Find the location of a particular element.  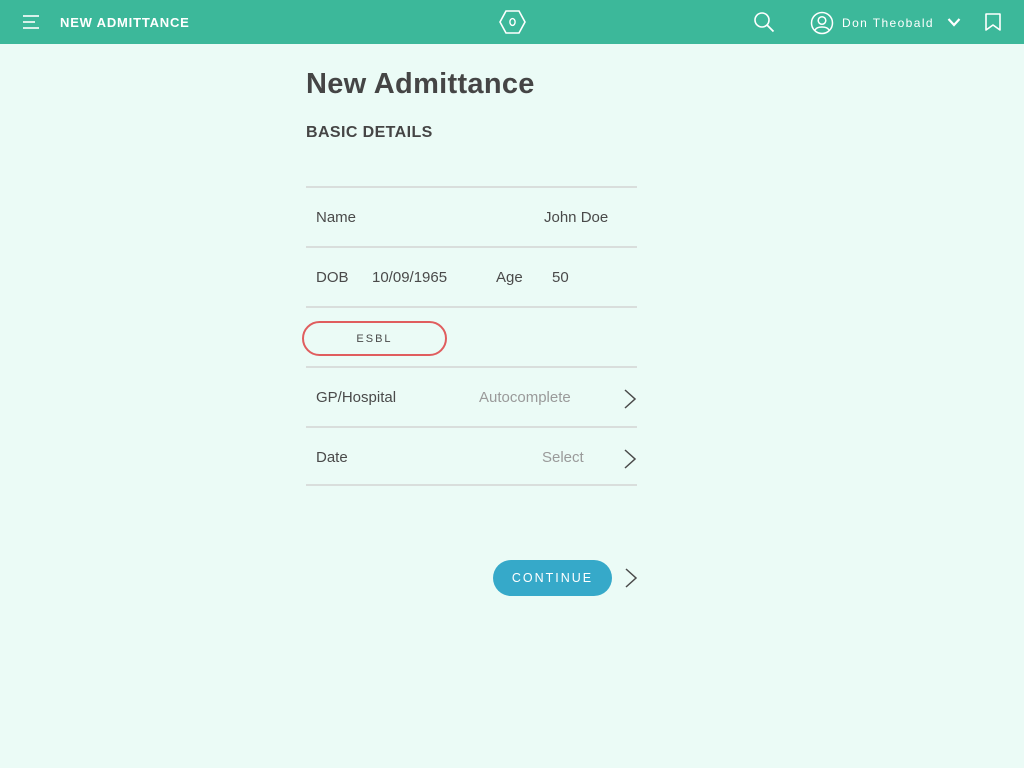

esbl-row: ESBL is located at coordinates (469, 336).